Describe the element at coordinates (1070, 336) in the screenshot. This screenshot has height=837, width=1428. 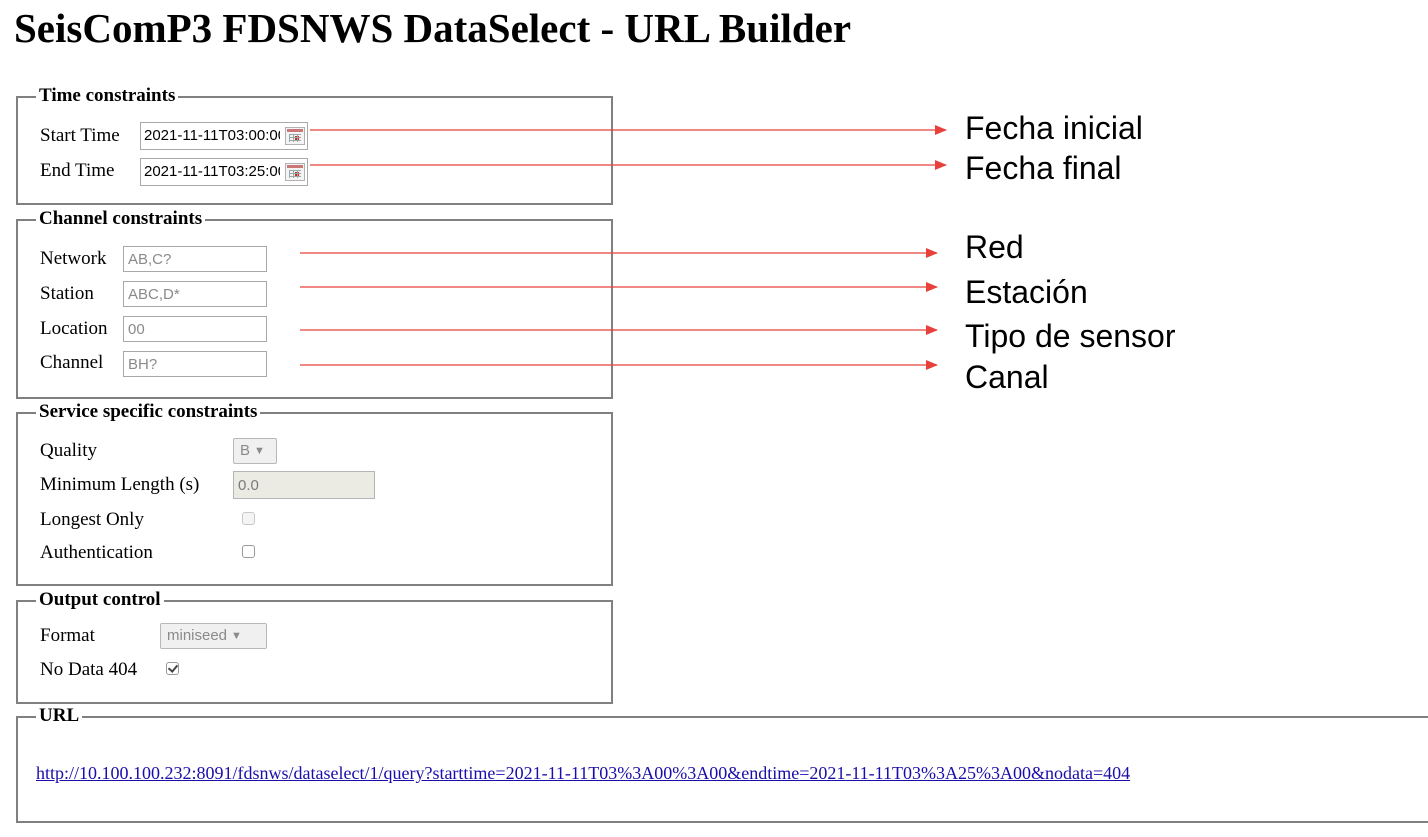
I see `annotation-location: Tipo de sensor` at that location.